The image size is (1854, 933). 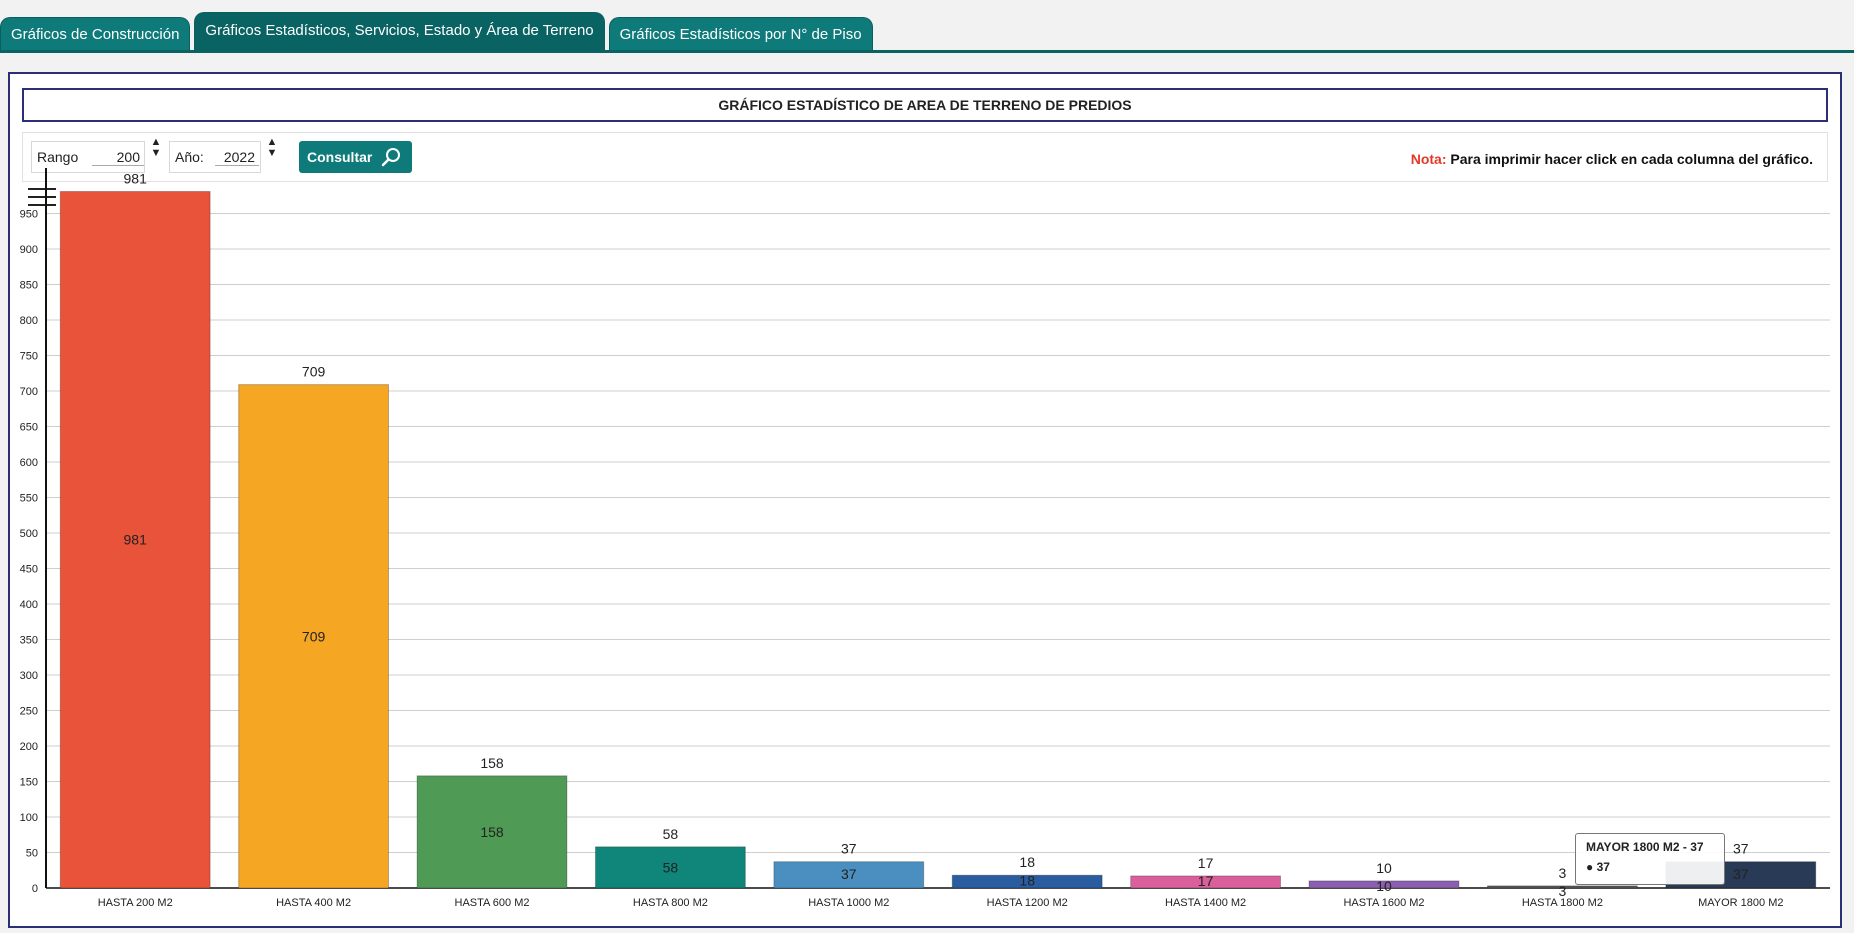 What do you see at coordinates (35, 889) in the screenshot?
I see `y-tick-label: 0` at bounding box center [35, 889].